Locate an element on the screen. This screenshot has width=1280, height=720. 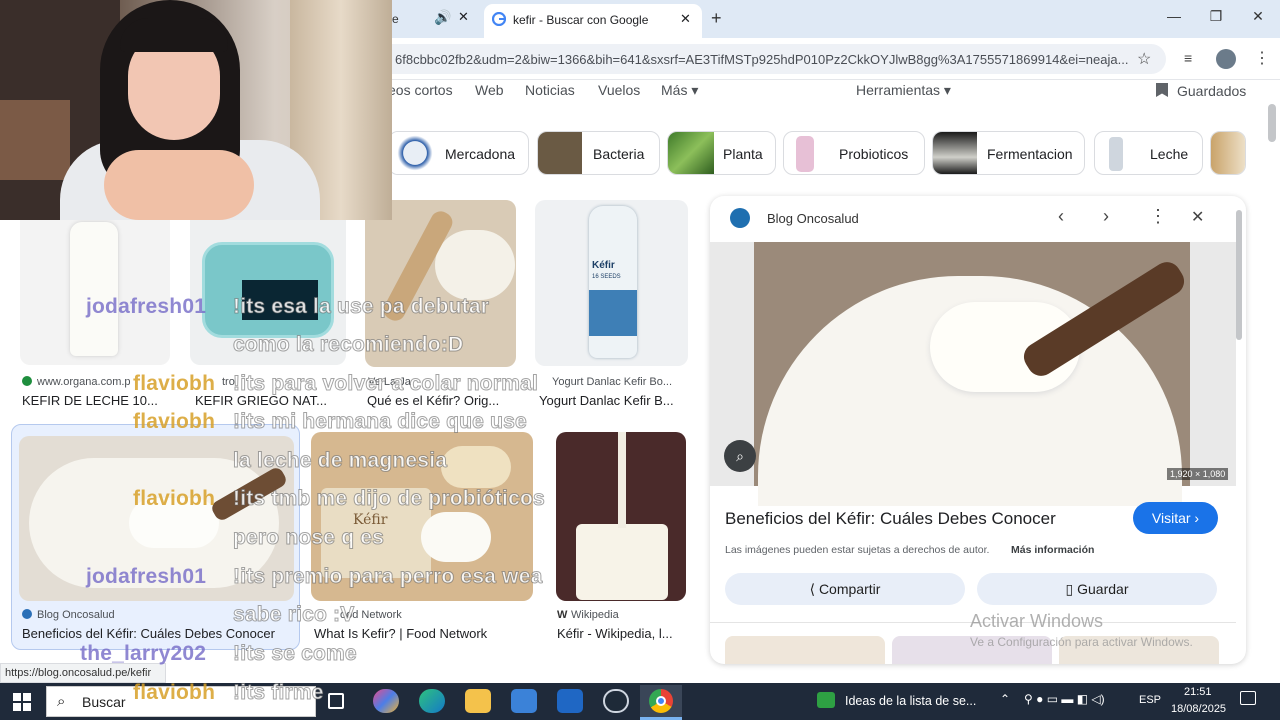
nav-more: Más ▾ is located at coordinates (679, 90).